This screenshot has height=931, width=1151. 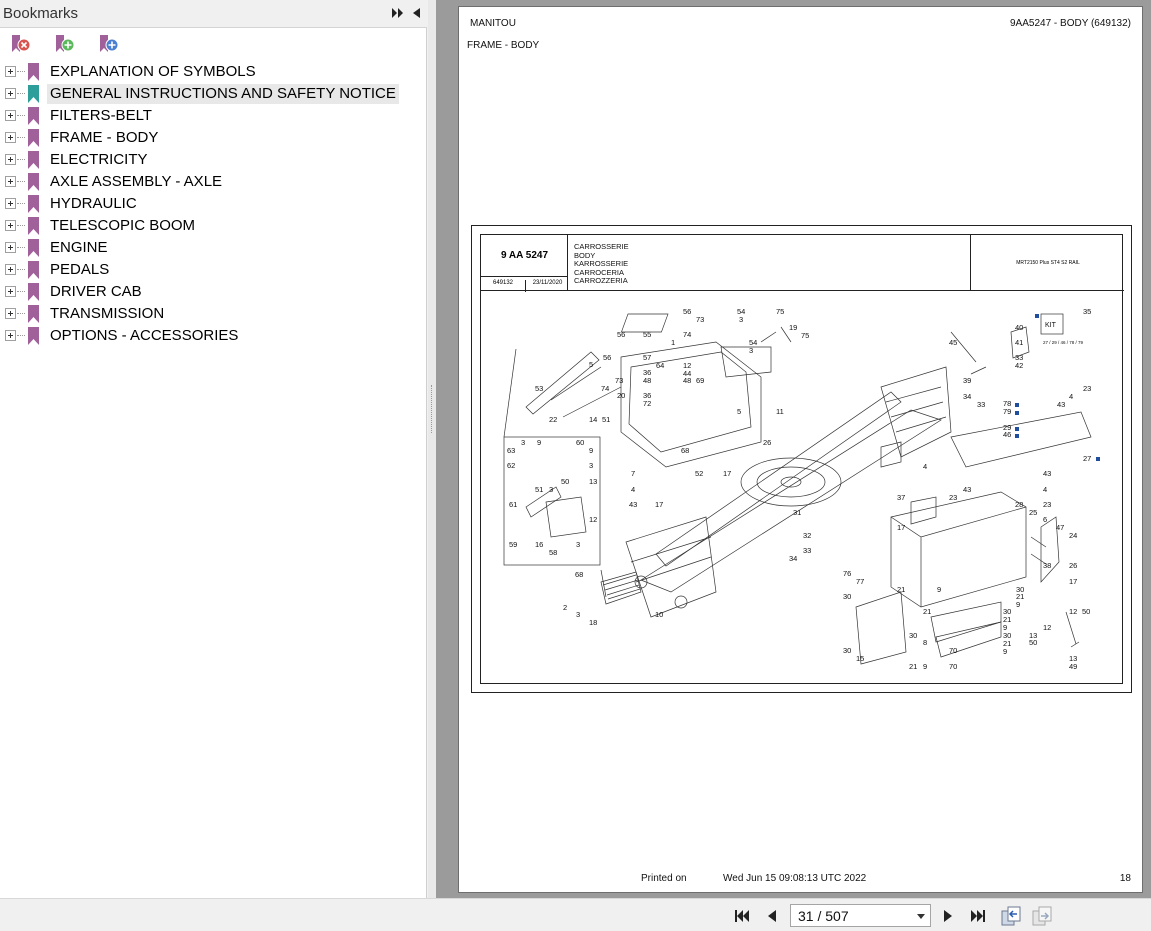 I want to click on delete-bookmark-icon, so click(x=20, y=44).